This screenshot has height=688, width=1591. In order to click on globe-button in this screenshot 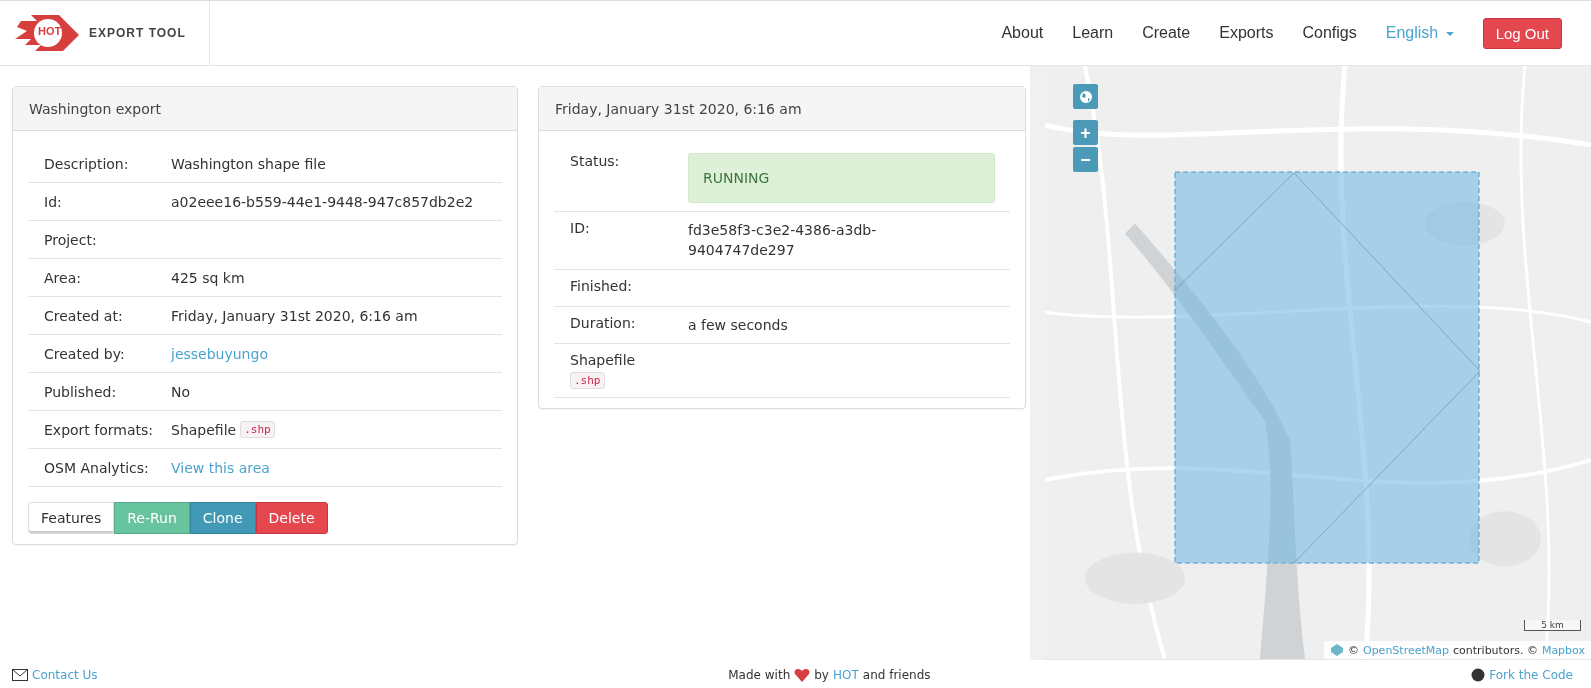, I will do `click(1085, 96)`.